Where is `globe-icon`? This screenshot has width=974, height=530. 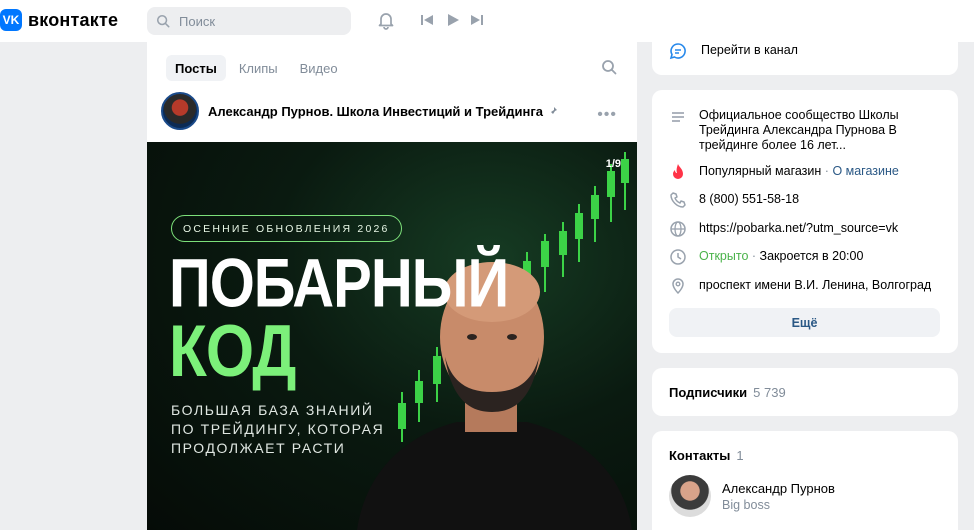
globe-icon is located at coordinates (678, 229).